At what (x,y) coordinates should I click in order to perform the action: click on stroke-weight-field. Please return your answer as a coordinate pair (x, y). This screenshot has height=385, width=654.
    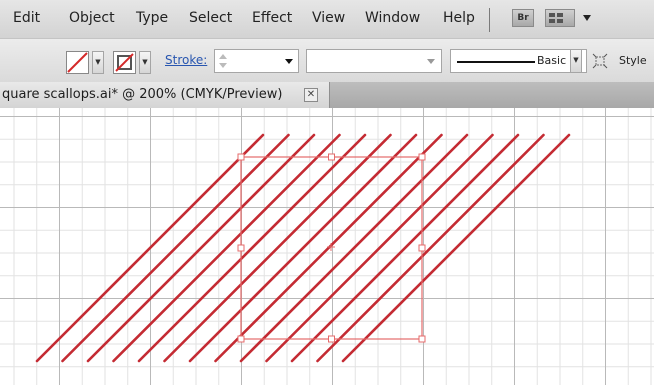
    Looking at the image, I should click on (256, 61).